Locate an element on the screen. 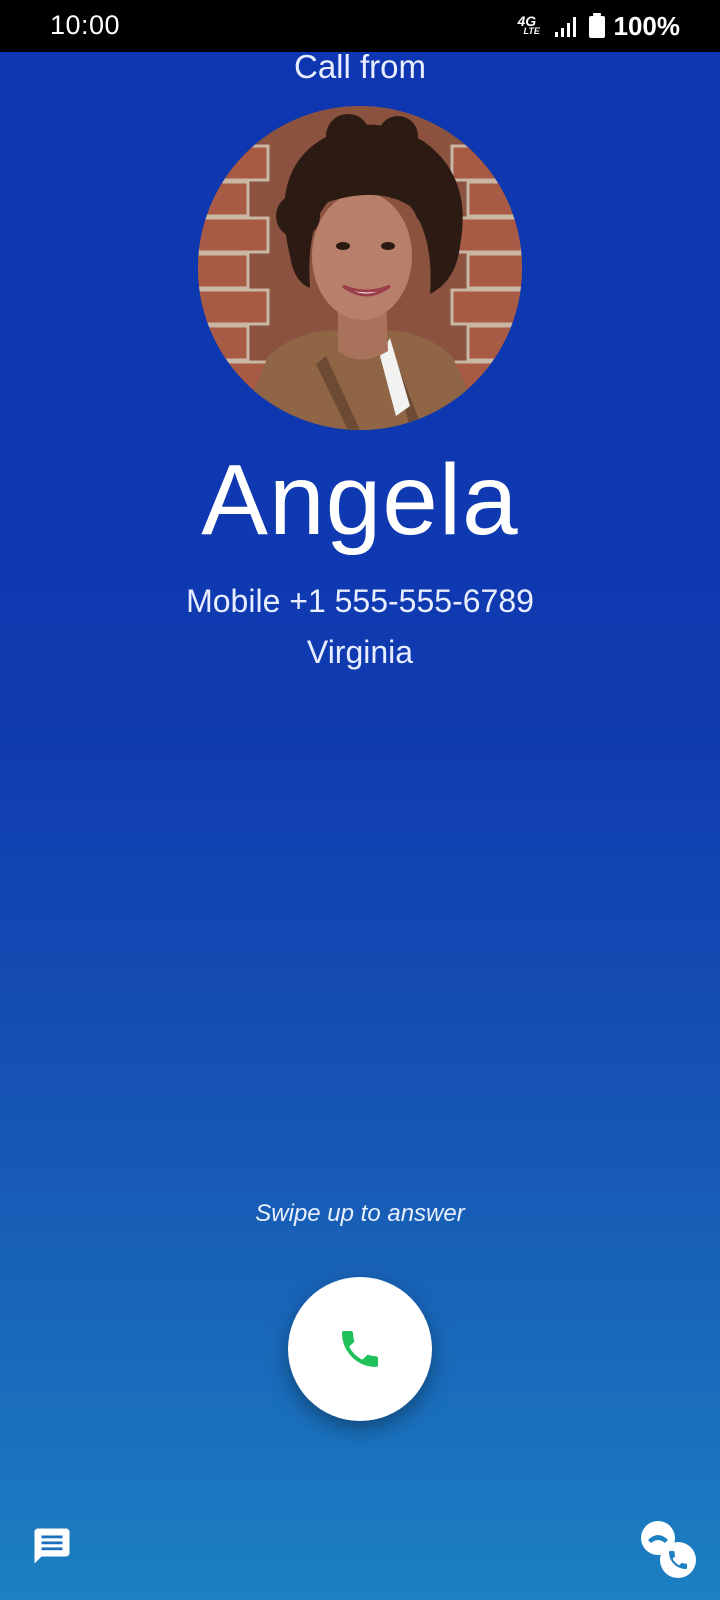 Image resolution: width=720 pixels, height=1600 pixels. 4g-lte-icon: 4G LTE is located at coordinates (532, 26).